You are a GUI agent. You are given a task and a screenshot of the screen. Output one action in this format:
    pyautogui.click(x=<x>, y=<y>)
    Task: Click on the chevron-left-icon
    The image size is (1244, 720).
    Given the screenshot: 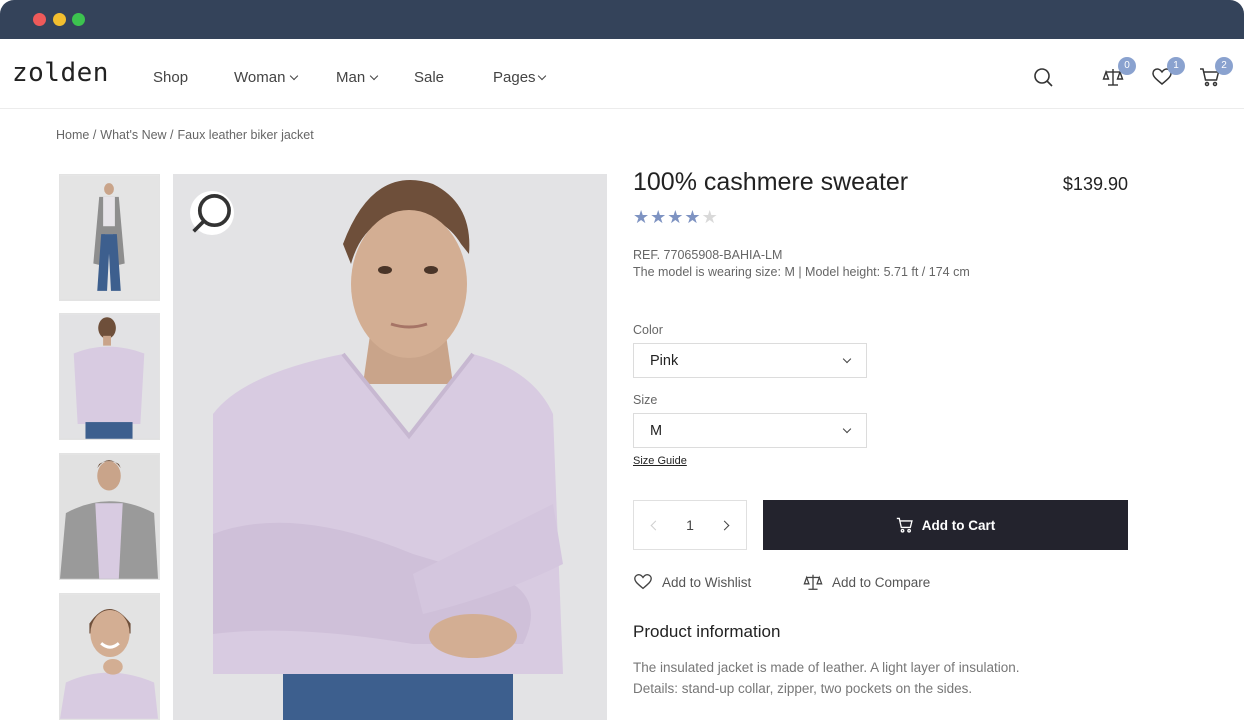 What is the action you would take?
    pyautogui.click(x=655, y=525)
    